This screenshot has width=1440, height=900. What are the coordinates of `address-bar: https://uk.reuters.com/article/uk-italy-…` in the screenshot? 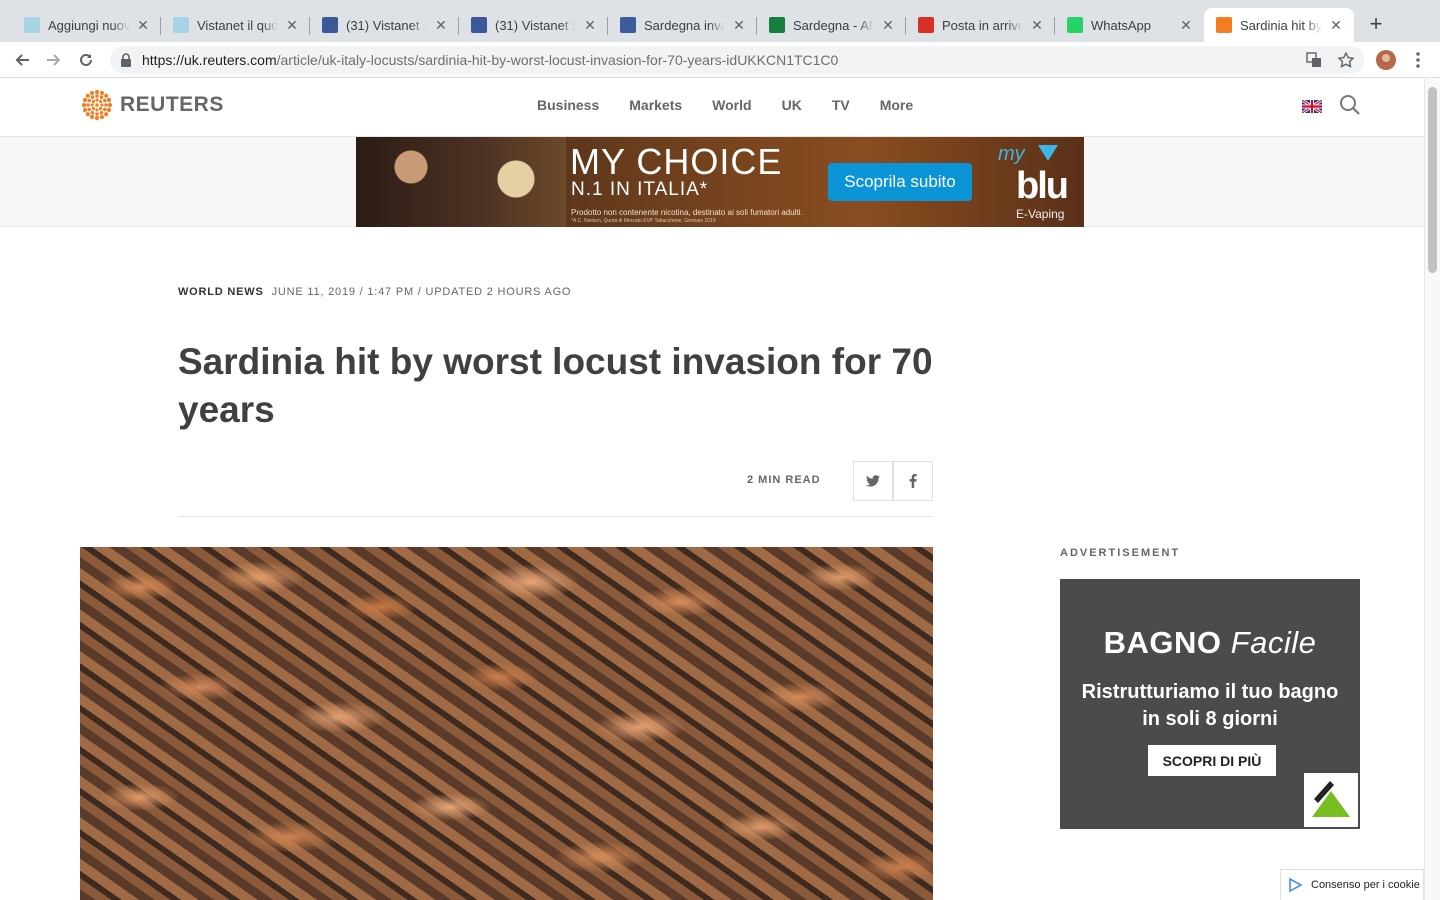 It's located at (737, 60).